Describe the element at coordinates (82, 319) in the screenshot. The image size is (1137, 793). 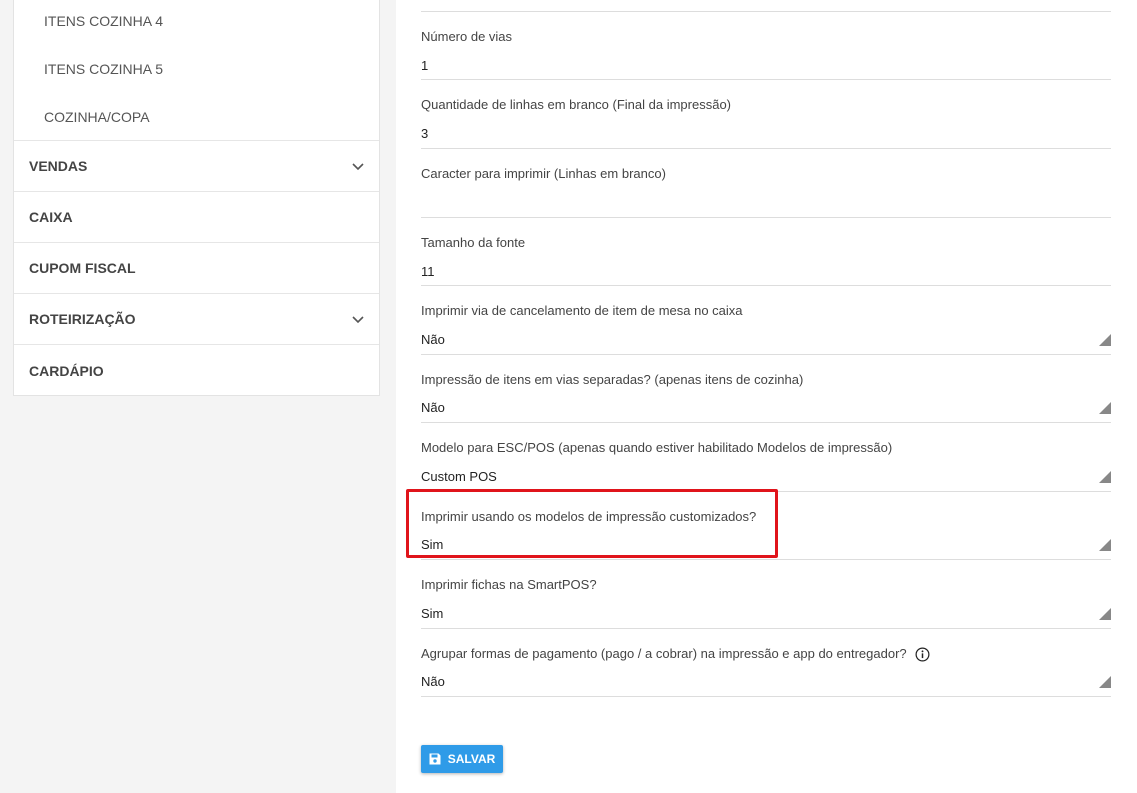
I see `sidebar-item-label: ROTEIRIZAÇÃO` at that location.